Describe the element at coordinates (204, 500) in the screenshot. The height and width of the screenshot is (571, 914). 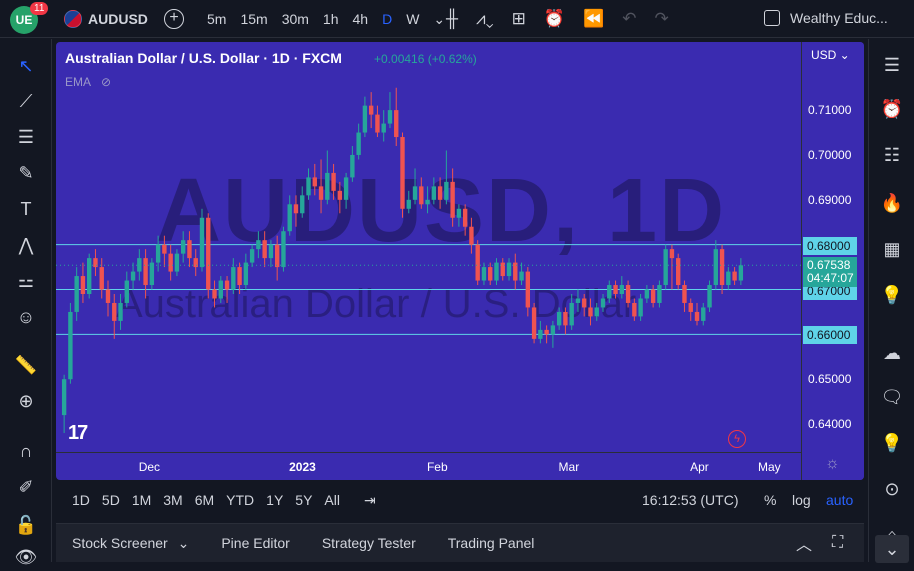
I see `range-6m: 6M` at that location.